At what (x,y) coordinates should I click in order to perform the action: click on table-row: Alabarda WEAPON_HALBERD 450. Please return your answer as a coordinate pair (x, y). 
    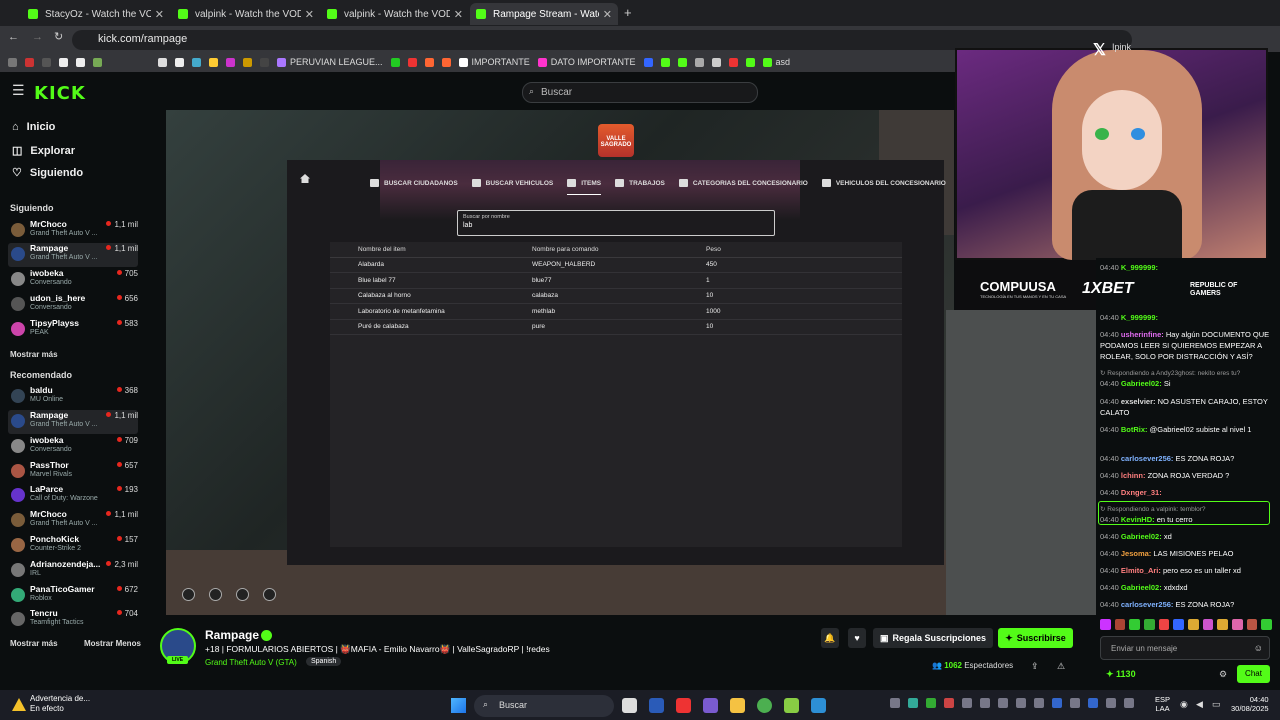
    Looking at the image, I should click on (616, 265).